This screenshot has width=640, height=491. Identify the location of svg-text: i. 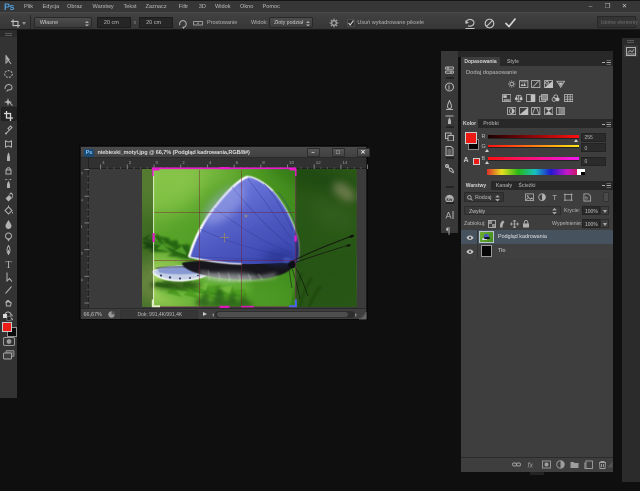
(449, 87).